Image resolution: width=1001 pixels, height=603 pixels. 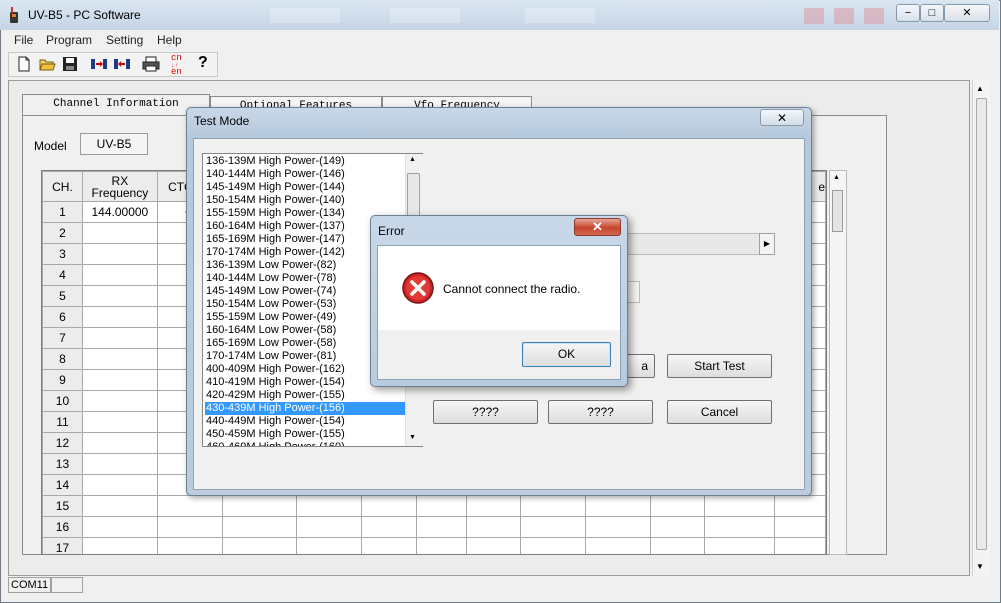 I want to click on channel-number-cell: 3, so click(x=62, y=254).